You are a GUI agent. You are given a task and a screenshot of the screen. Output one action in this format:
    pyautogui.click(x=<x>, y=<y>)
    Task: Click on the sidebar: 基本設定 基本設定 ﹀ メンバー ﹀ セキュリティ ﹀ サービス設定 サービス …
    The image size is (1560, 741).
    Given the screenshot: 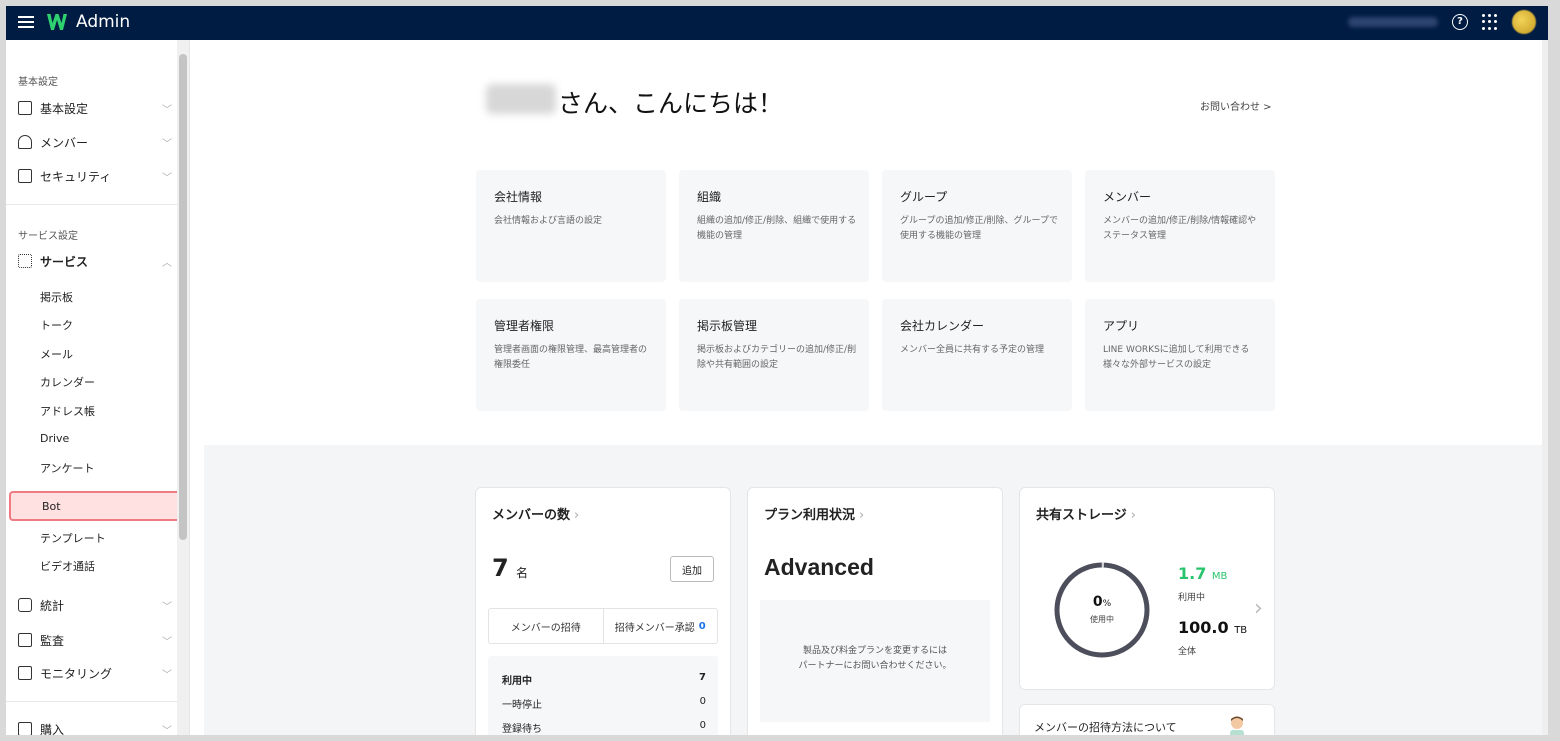 What is the action you would take?
    pyautogui.click(x=98, y=387)
    